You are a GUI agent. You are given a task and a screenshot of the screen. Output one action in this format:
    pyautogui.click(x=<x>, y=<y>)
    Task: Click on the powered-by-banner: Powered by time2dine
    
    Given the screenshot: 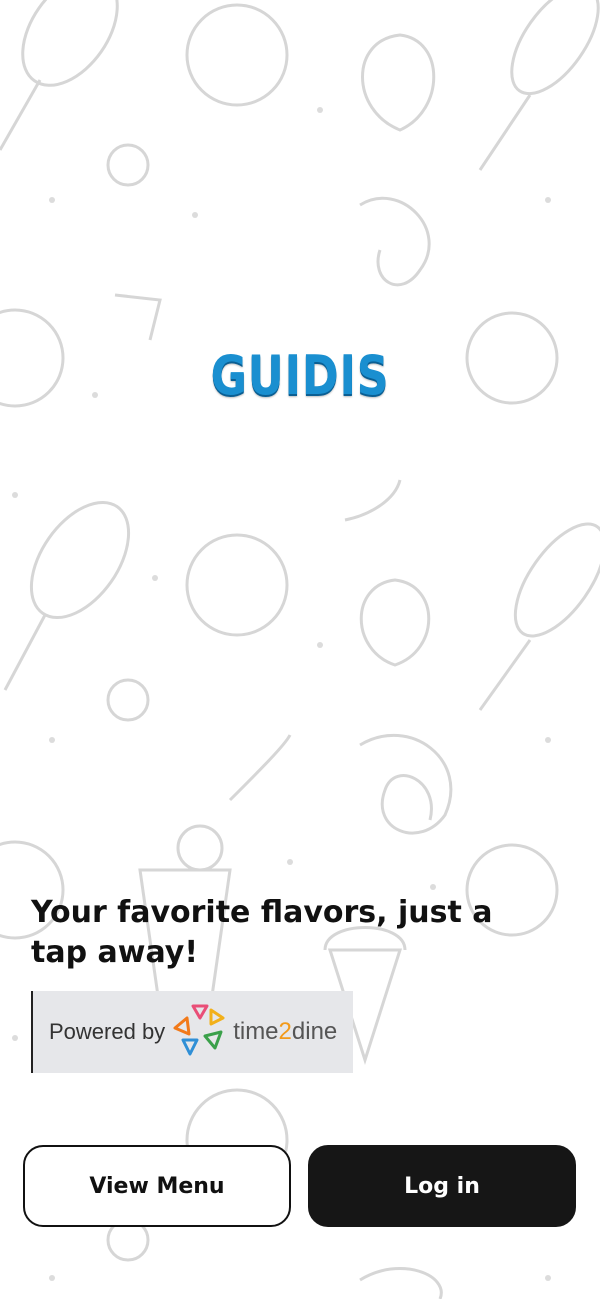 What is the action you would take?
    pyautogui.click(x=192, y=1032)
    